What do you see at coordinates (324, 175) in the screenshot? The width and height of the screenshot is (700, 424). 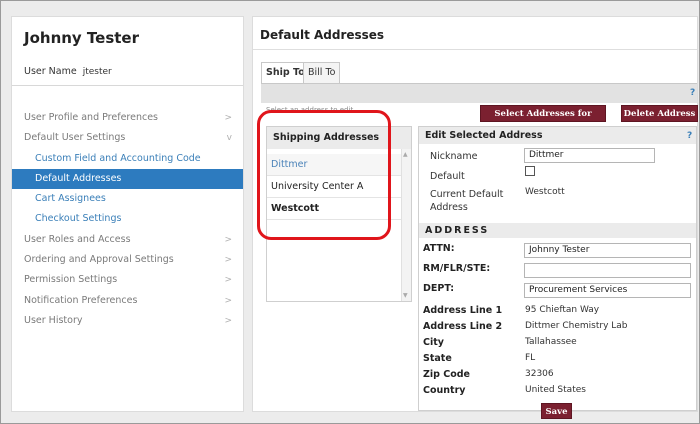 I see `highlight-annotation` at bounding box center [324, 175].